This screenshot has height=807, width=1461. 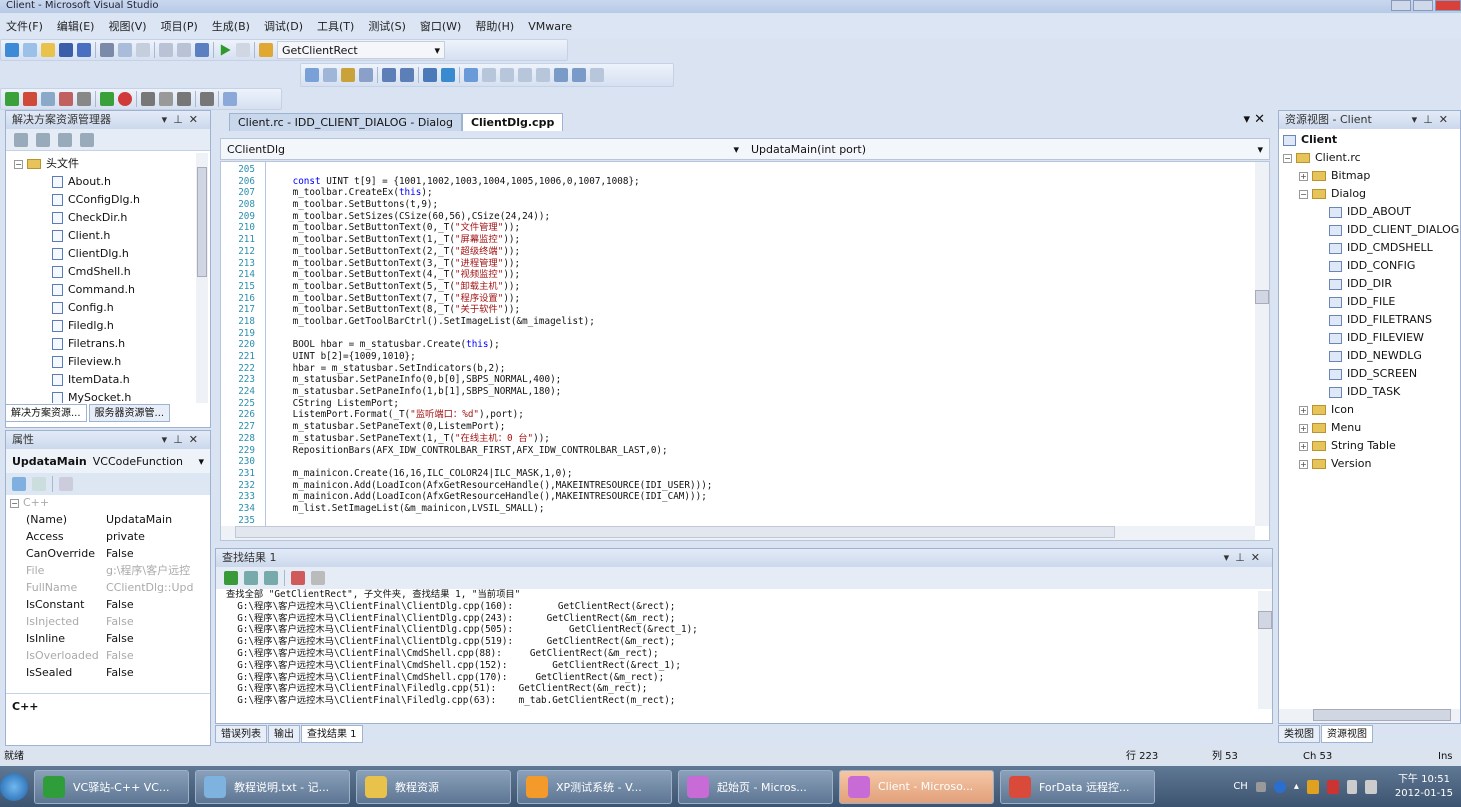 I want to click on cut-icon, so click(x=107, y=50).